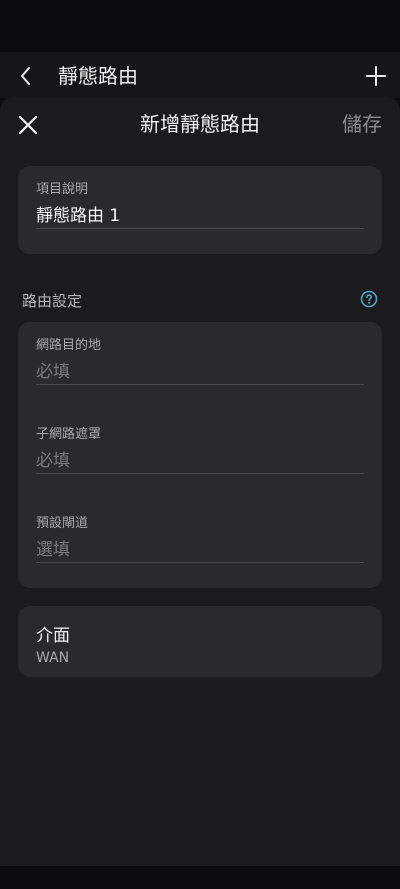 This screenshot has width=400, height=889. Describe the element at coordinates (200, 210) in the screenshot. I see `description-card: 項目說明 靜態路由 1` at that location.